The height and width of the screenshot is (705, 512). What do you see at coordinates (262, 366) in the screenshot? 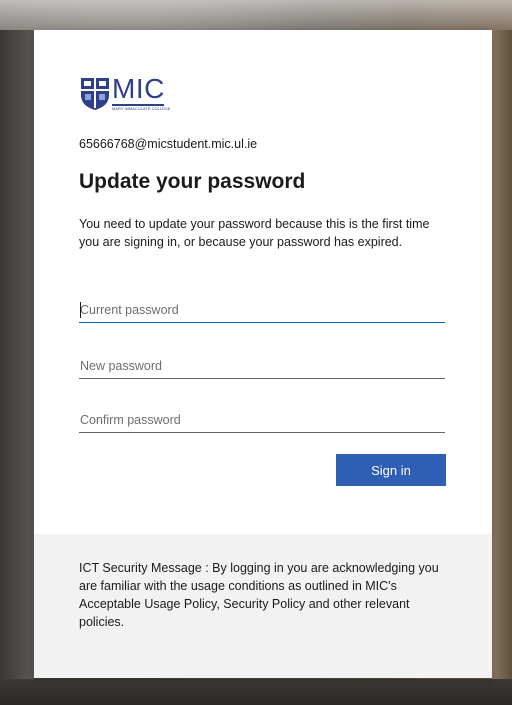
I see `new-password-input` at bounding box center [262, 366].